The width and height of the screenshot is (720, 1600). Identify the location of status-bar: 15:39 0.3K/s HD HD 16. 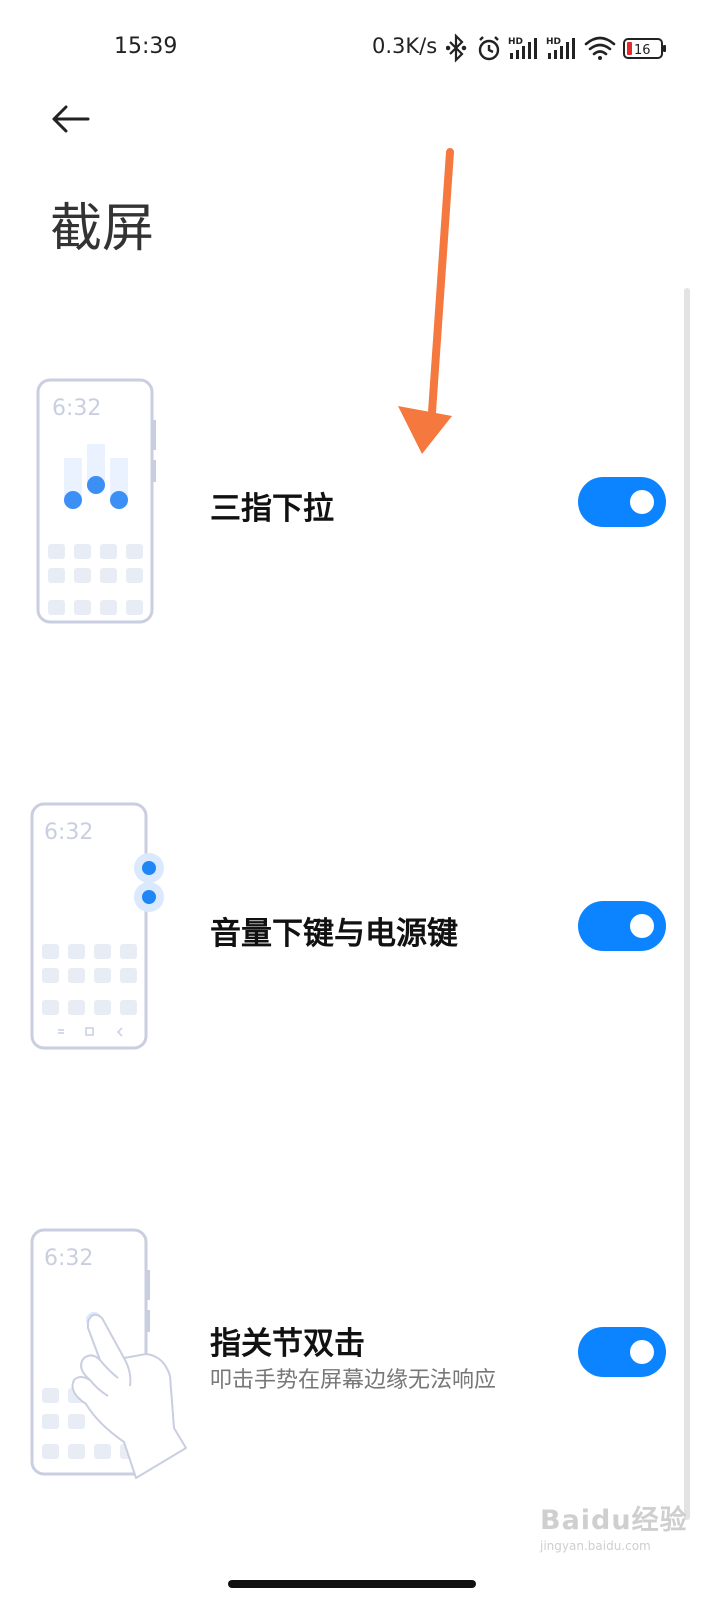
(360, 48).